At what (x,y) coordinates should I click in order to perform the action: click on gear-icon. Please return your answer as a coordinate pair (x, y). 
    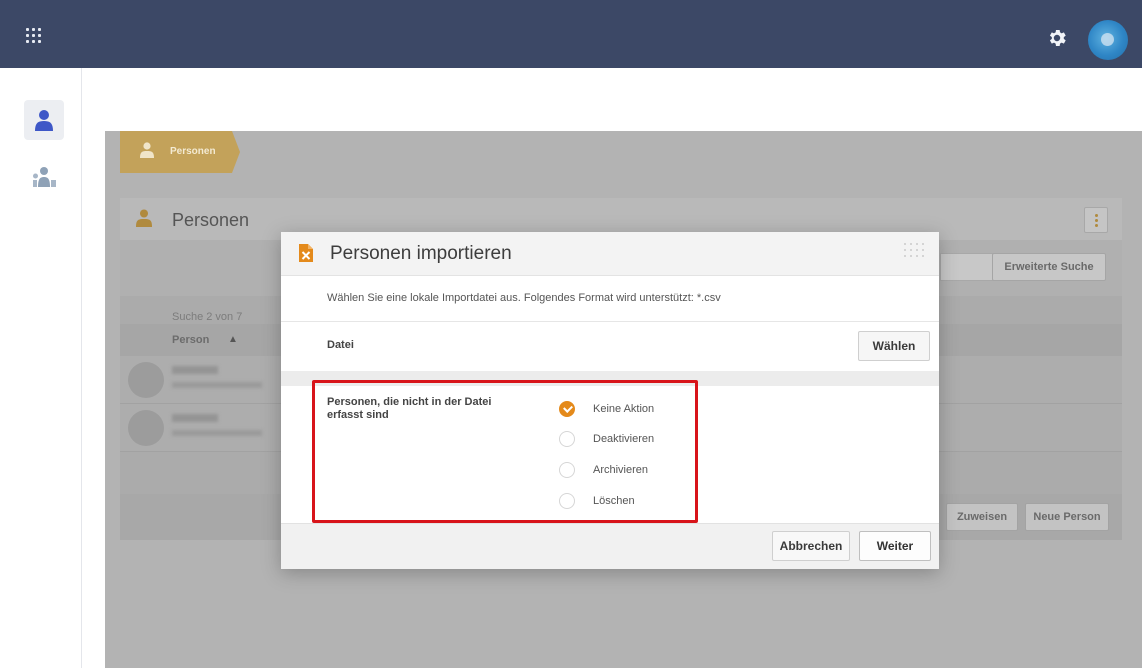
    Looking at the image, I should click on (1057, 38).